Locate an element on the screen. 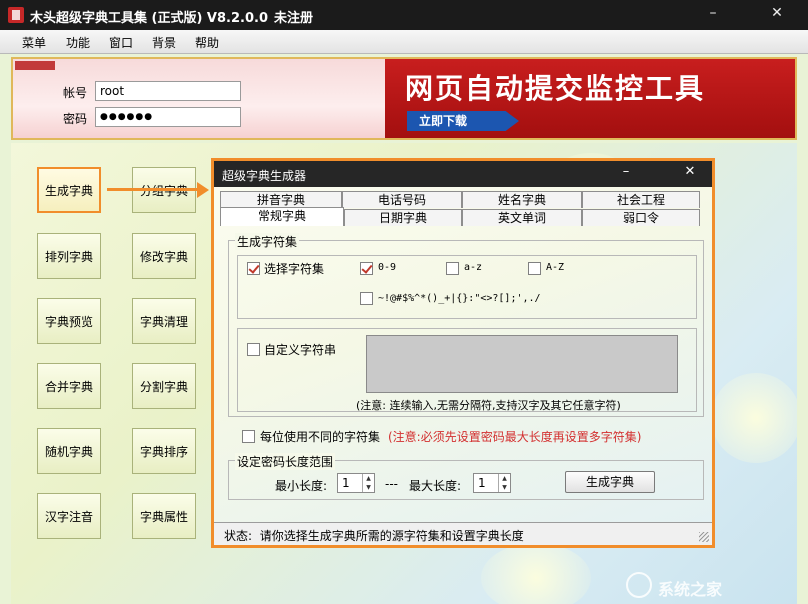 The width and height of the screenshot is (808, 604). title-bar: 木头超级字典工具集 (正式版) V8.2.0.0 未注册 – ✕ is located at coordinates (404, 15).